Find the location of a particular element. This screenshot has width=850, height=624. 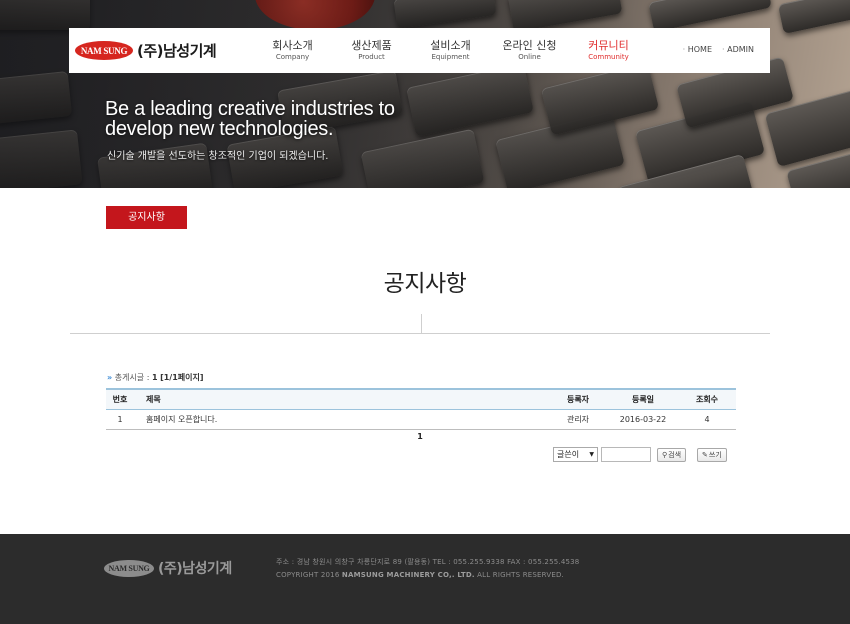

title-divider is located at coordinates (420, 333).